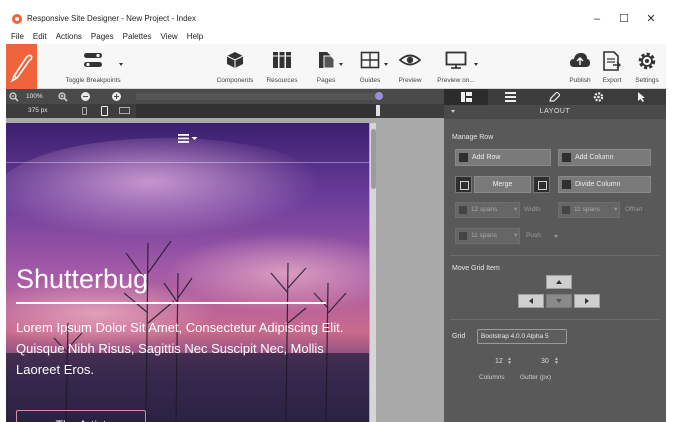 The width and height of the screenshot is (674, 422). Describe the element at coordinates (235, 60) in the screenshot. I see `components-icon` at that location.